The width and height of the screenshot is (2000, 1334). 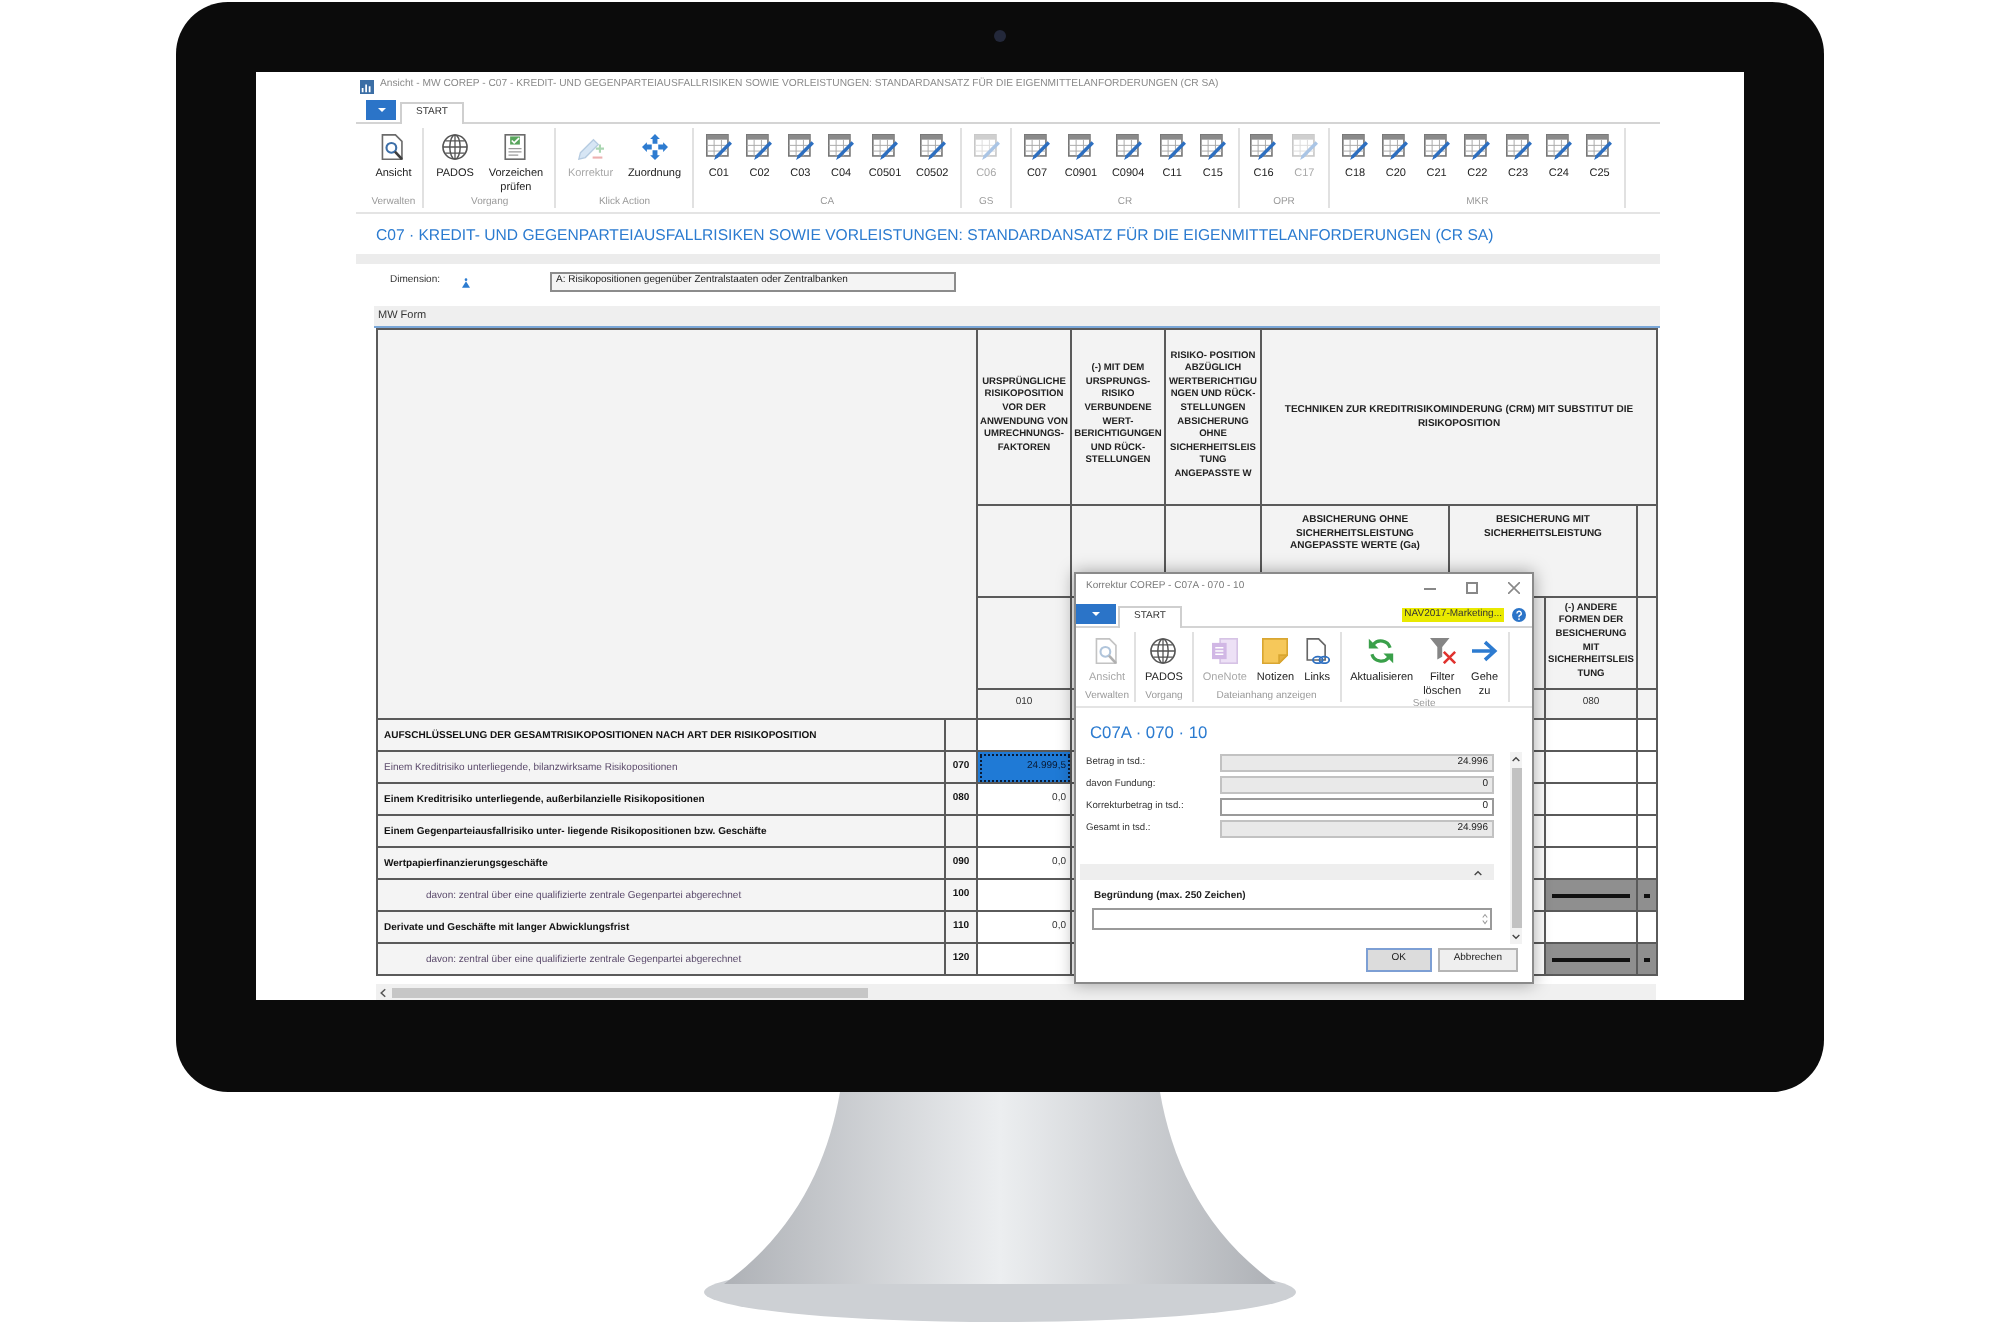 I want to click on triangle-icon, so click(x=466, y=282).